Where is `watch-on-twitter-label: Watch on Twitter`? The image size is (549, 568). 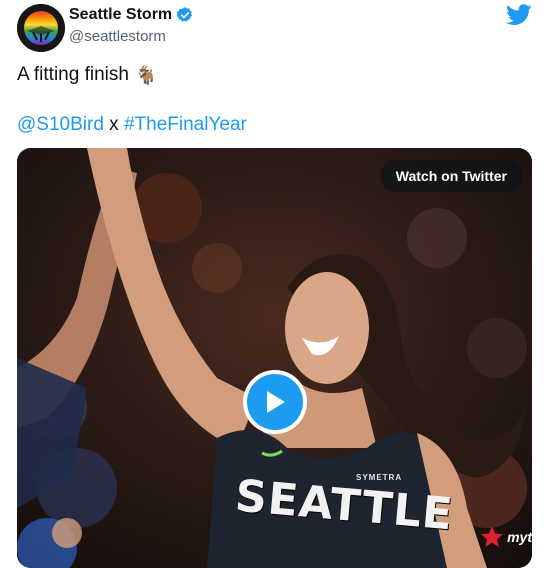 watch-on-twitter-label: Watch on Twitter is located at coordinates (451, 176).